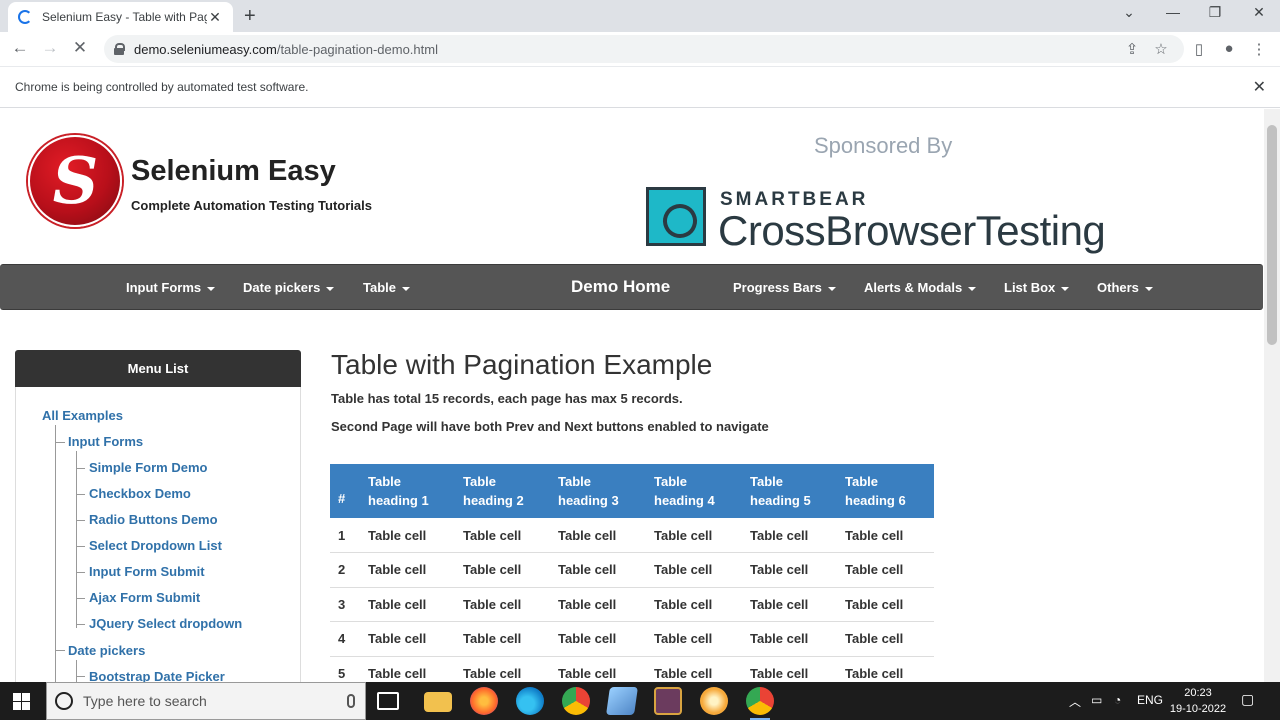 This screenshot has width=1280, height=720. Describe the element at coordinates (157, 675) in the screenshot. I see `menu-bootstrap-date-picker: Bootstrap Date Picker` at that location.